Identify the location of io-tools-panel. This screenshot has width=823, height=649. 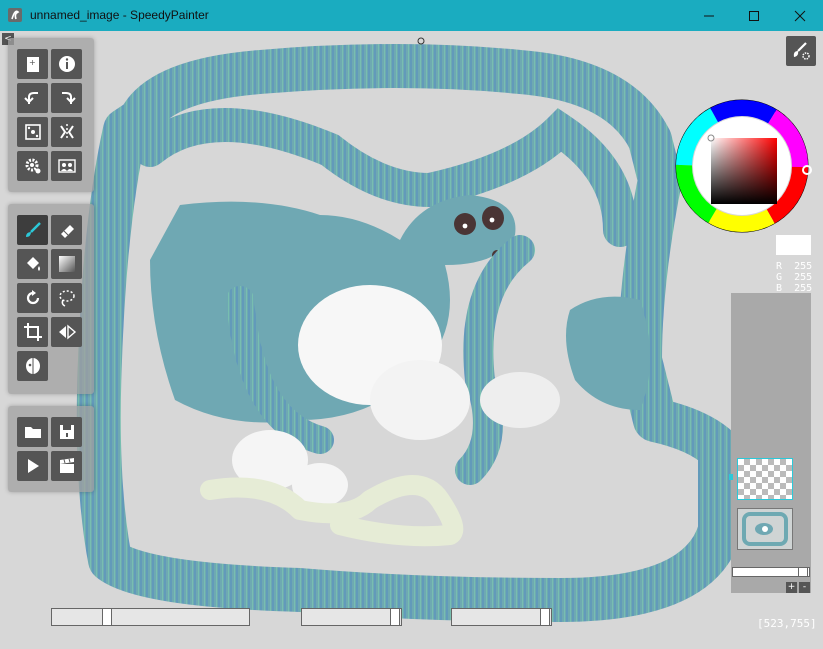
(51, 449).